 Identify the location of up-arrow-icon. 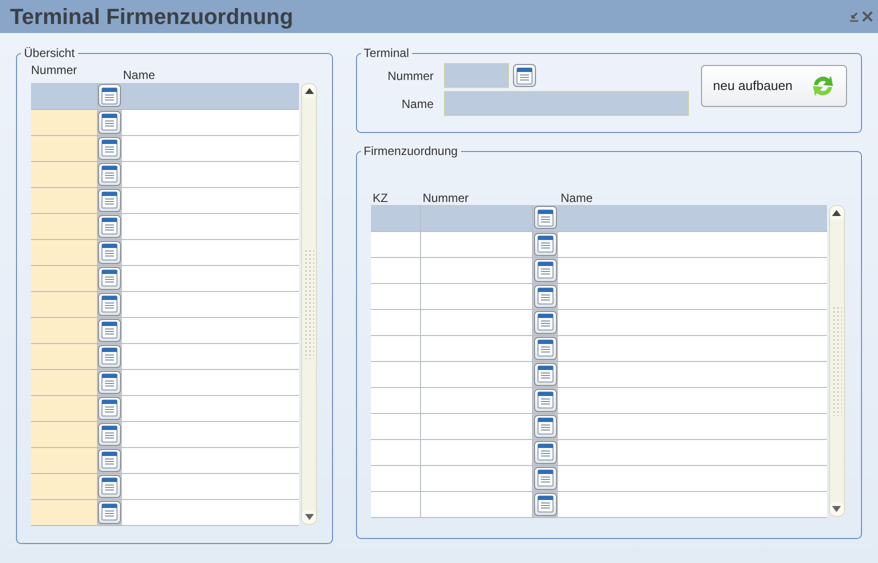
(837, 213).